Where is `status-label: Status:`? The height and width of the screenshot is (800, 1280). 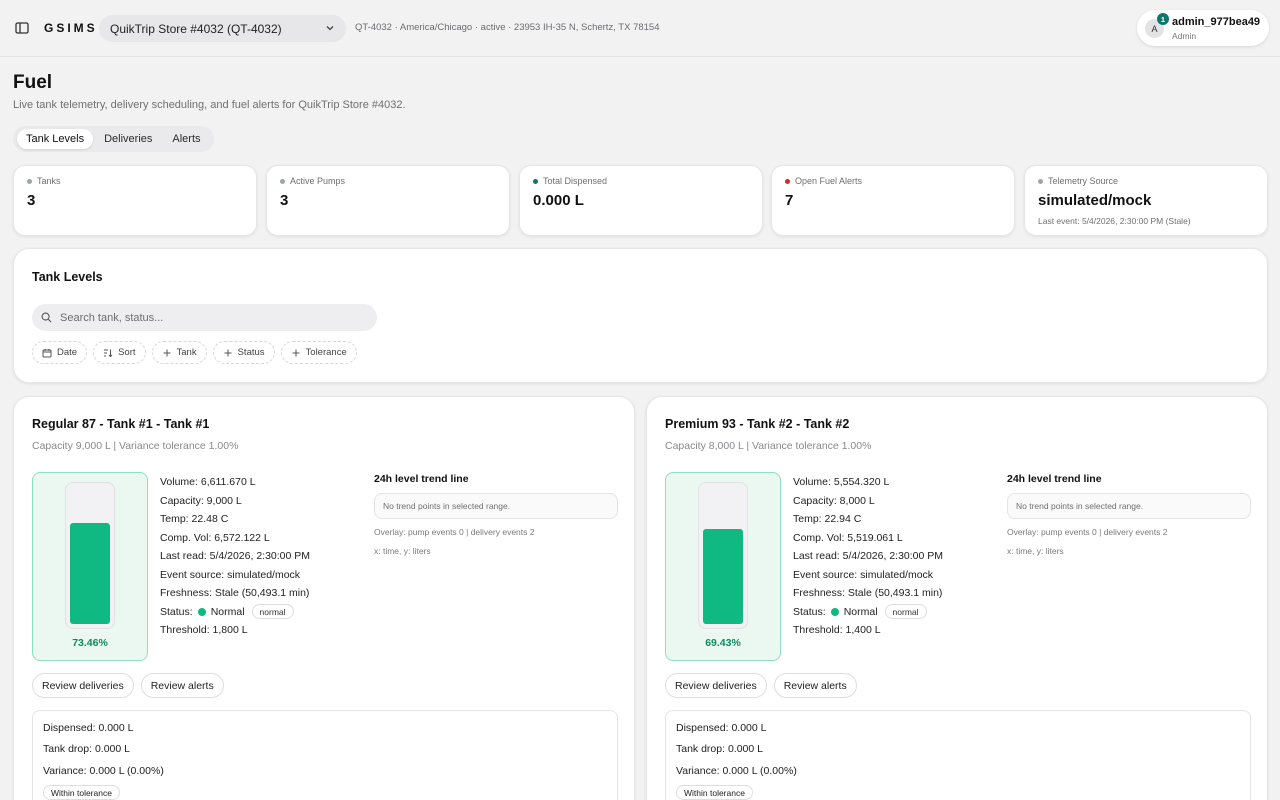
status-label: Status: is located at coordinates (809, 611).